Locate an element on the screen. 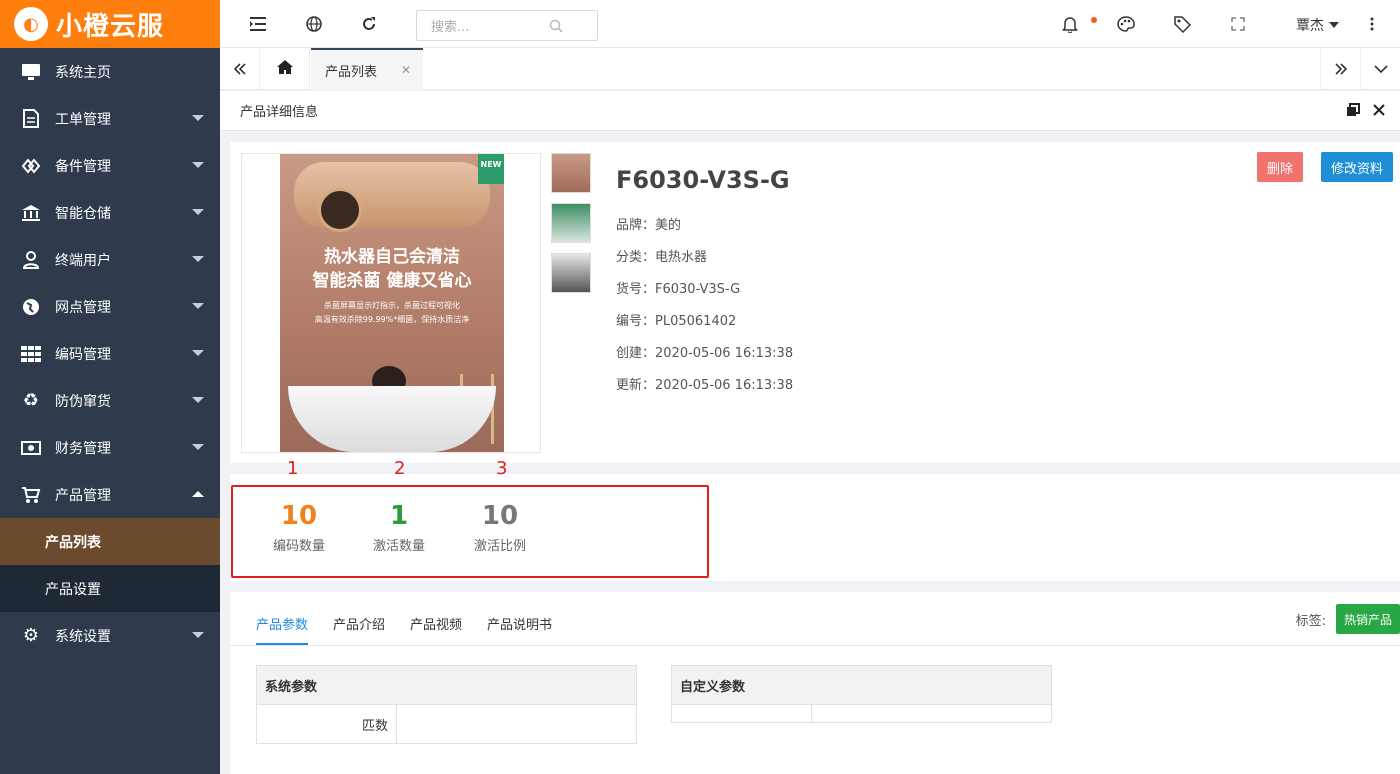 This screenshot has width=1400, height=774. new-badge: NEW is located at coordinates (491, 169).